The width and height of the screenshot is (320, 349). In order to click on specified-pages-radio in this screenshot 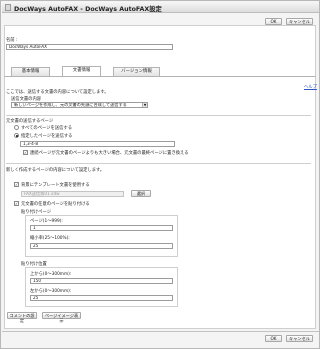, I will do `click(16, 135)`.